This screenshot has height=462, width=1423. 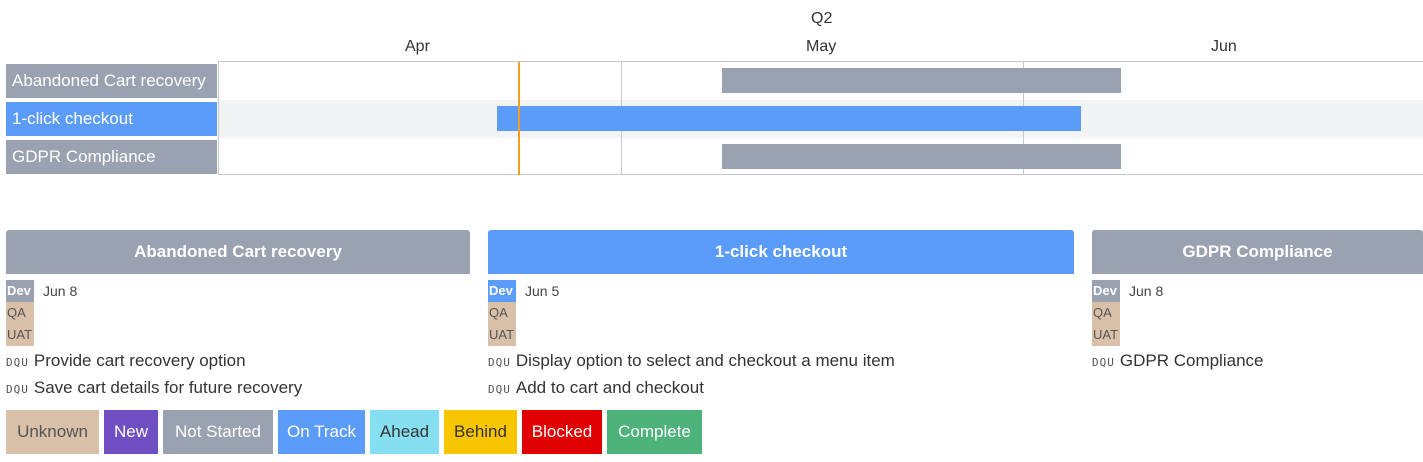 What do you see at coordinates (921, 156) in the screenshot?
I see `gantt-bar-gdpr` at bounding box center [921, 156].